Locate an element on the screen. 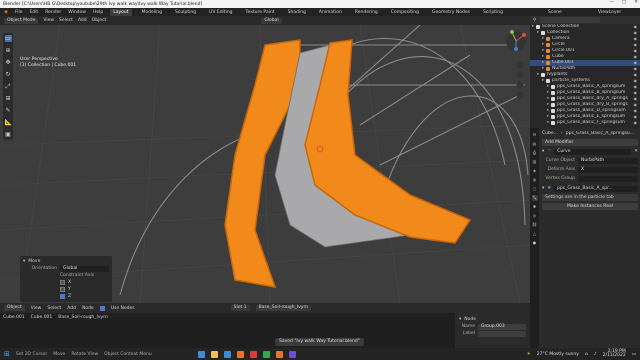  particles-tab-icon: ✺ is located at coordinates (535, 207).